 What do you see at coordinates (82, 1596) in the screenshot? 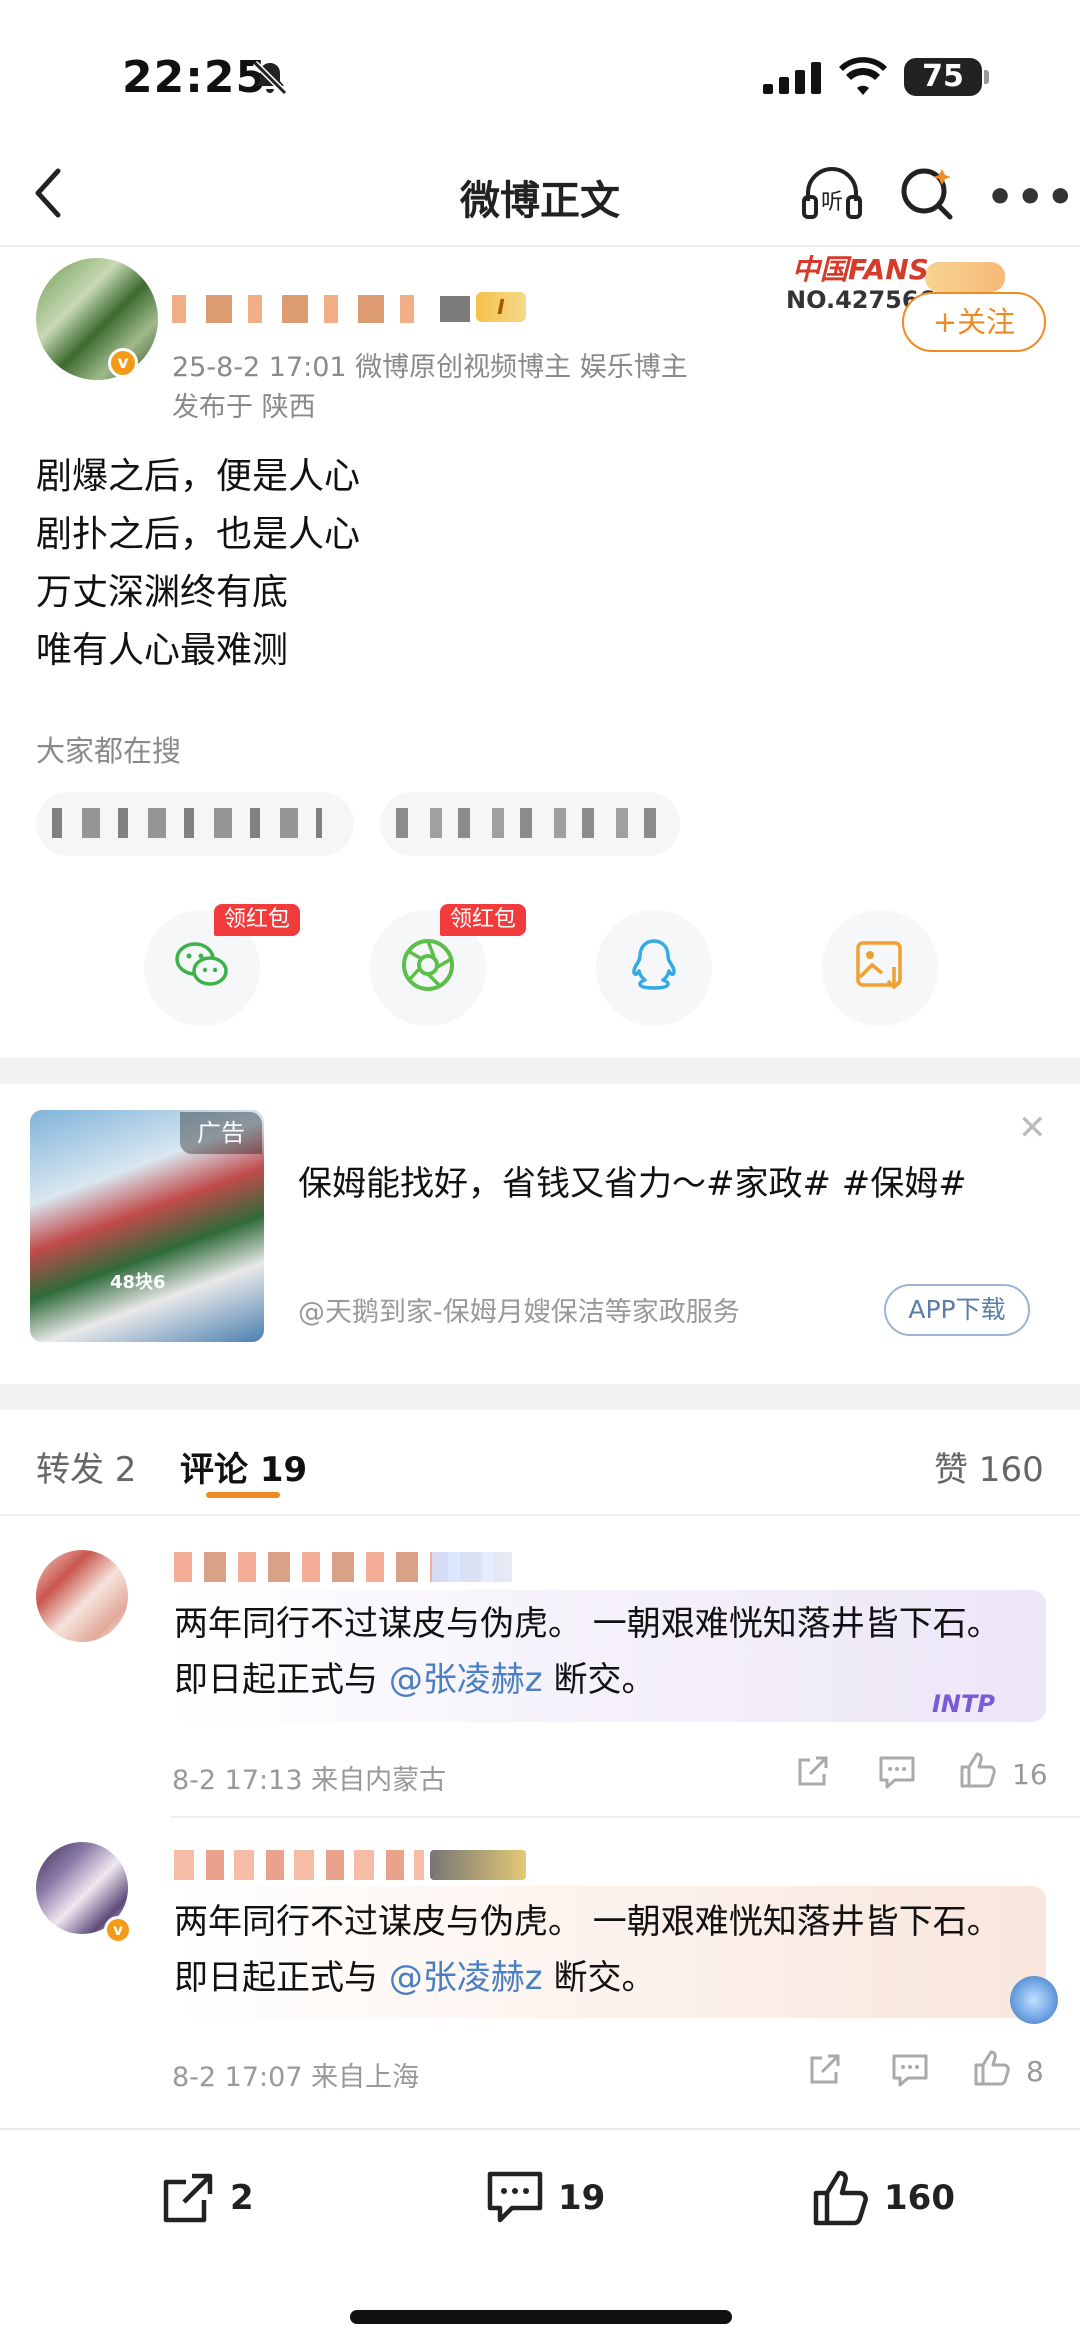
I see `commenter-avatar` at bounding box center [82, 1596].